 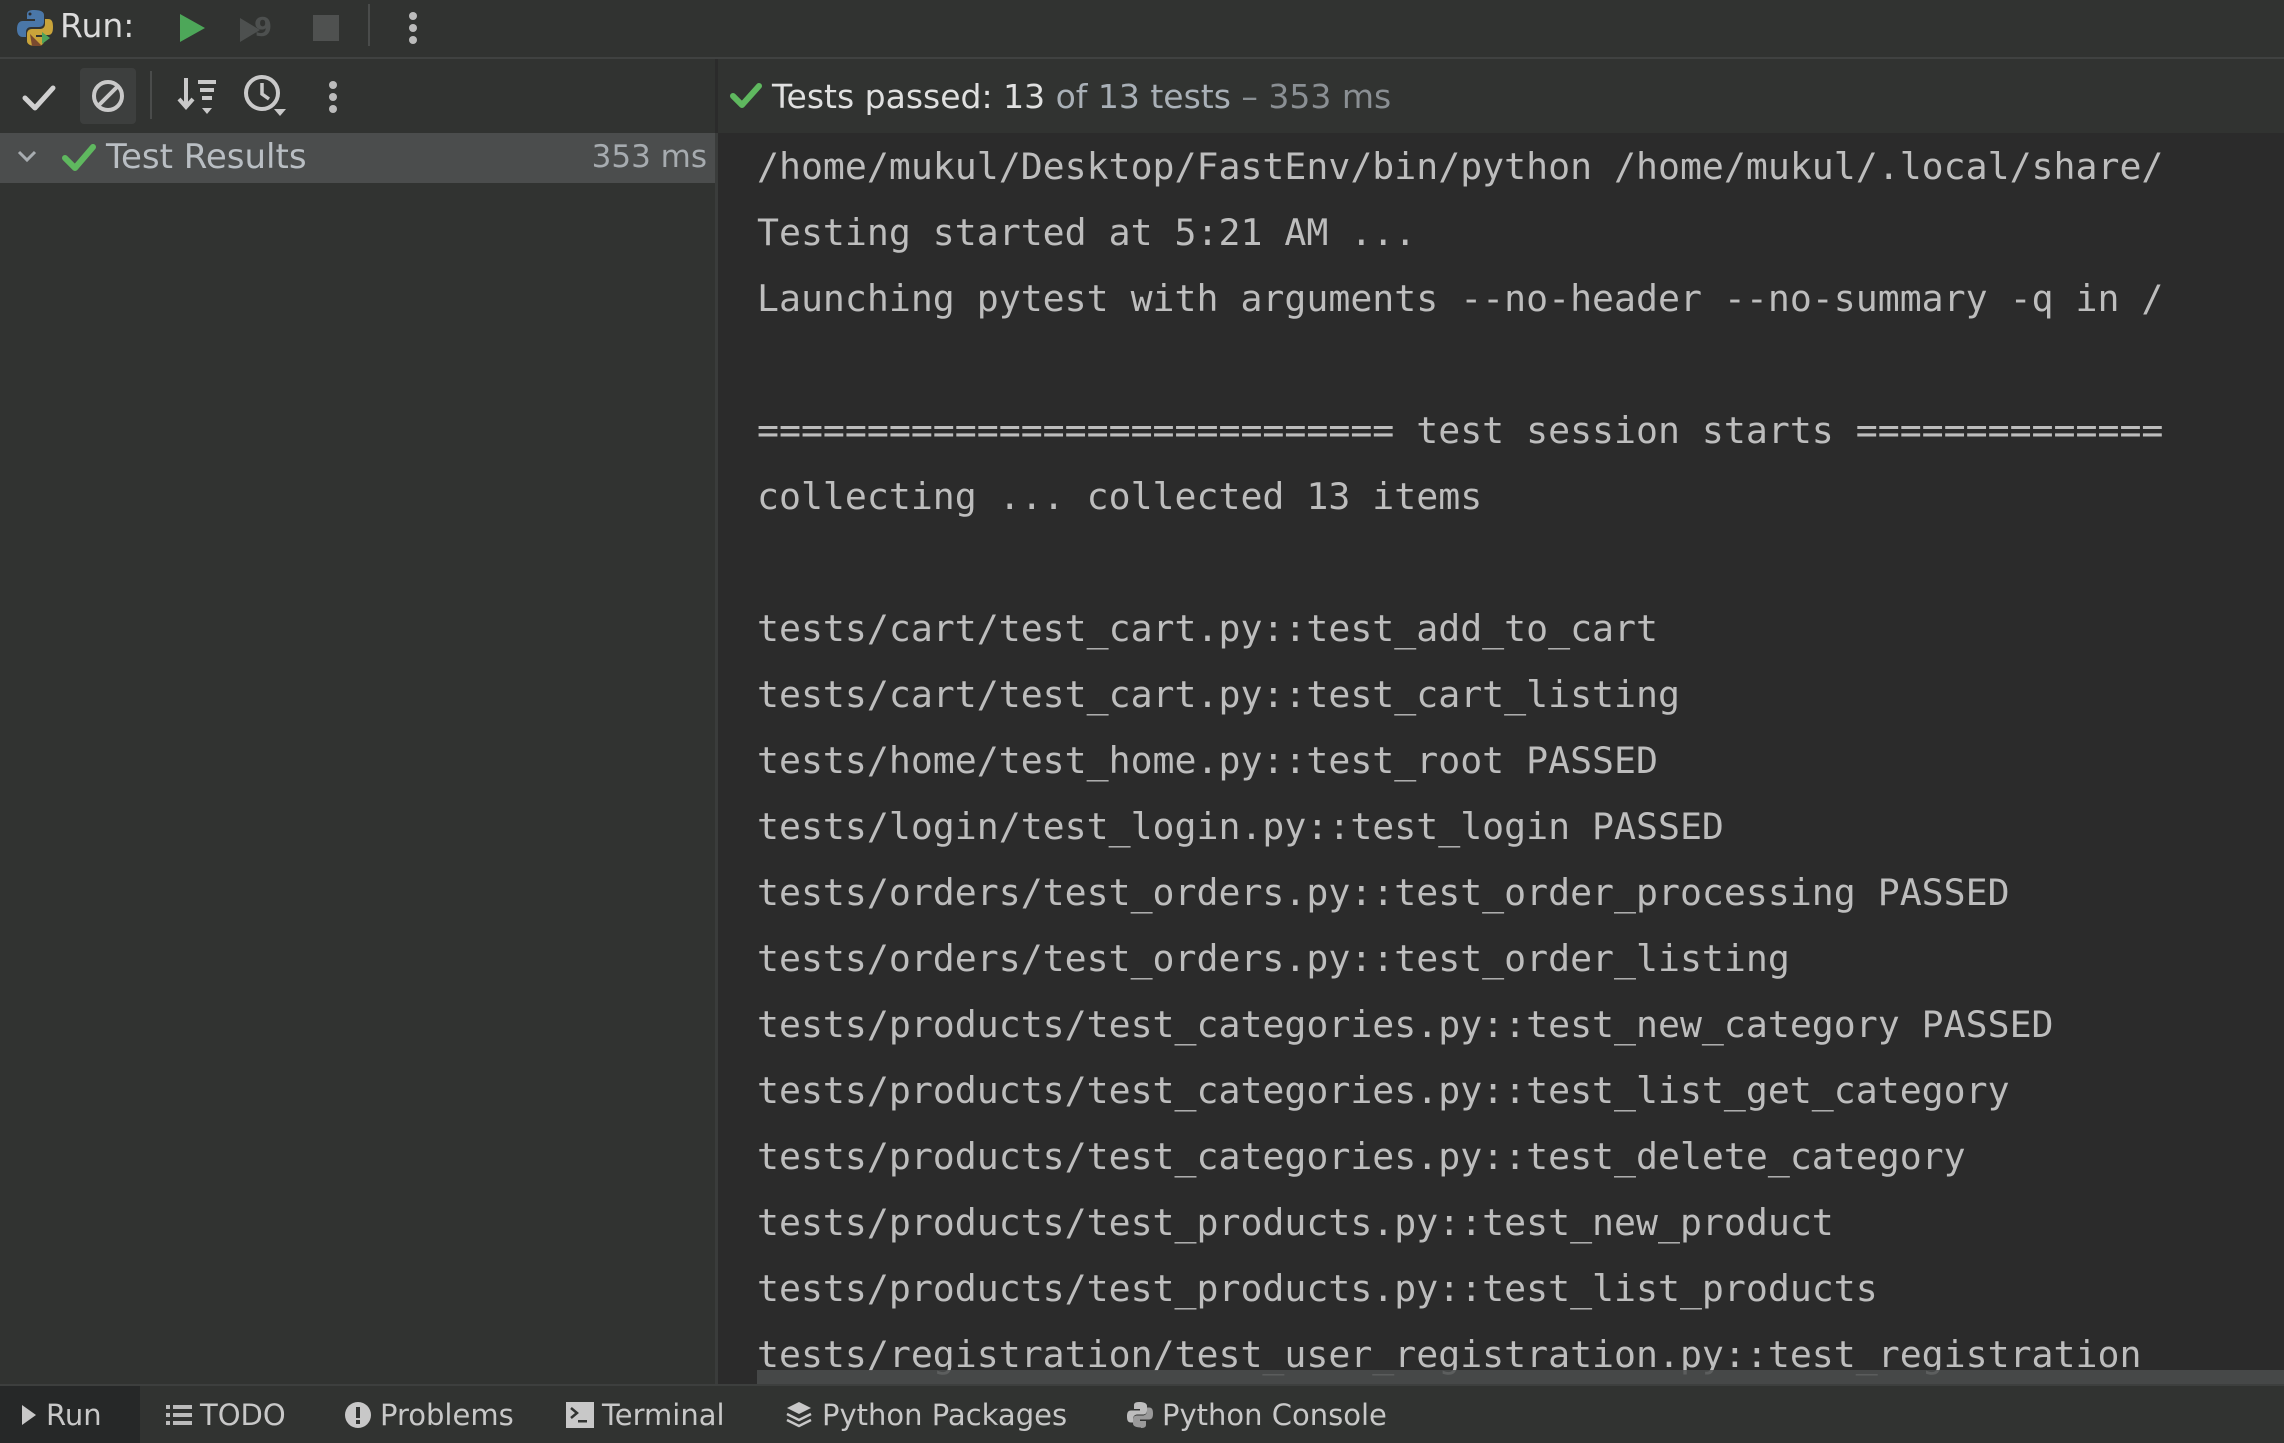 I want to click on svg-text: 9, so click(x=263, y=28).